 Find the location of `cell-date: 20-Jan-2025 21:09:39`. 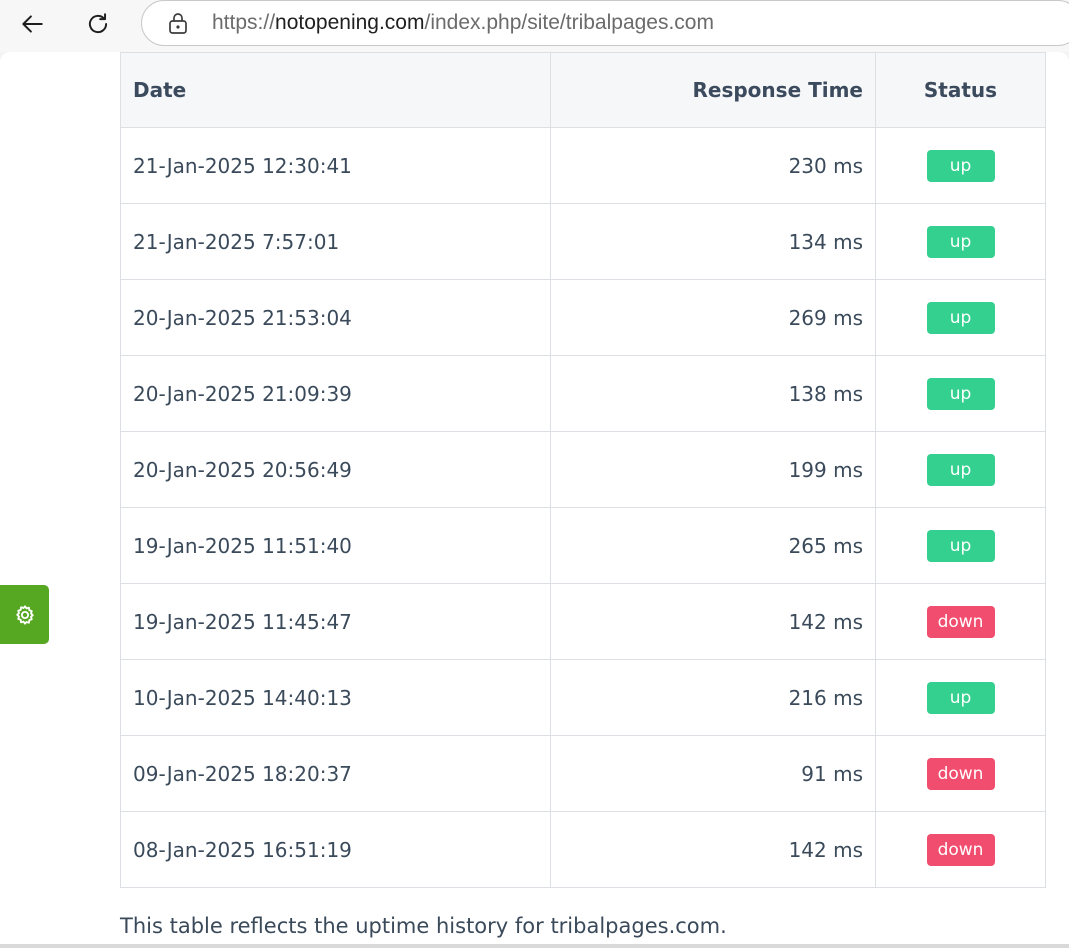

cell-date: 20-Jan-2025 21:09:39 is located at coordinates (335, 393).